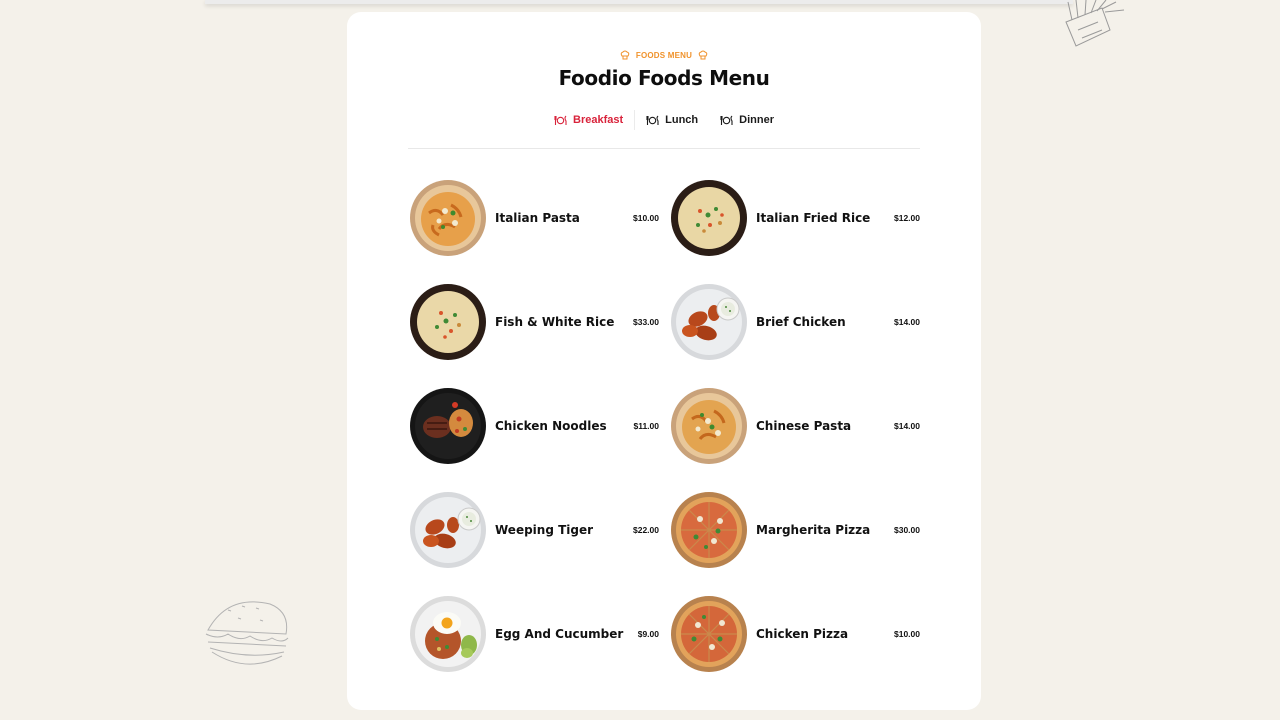 The height and width of the screenshot is (720, 1280). I want to click on menu-item: Italian Pasta $10.00, so click(534, 218).